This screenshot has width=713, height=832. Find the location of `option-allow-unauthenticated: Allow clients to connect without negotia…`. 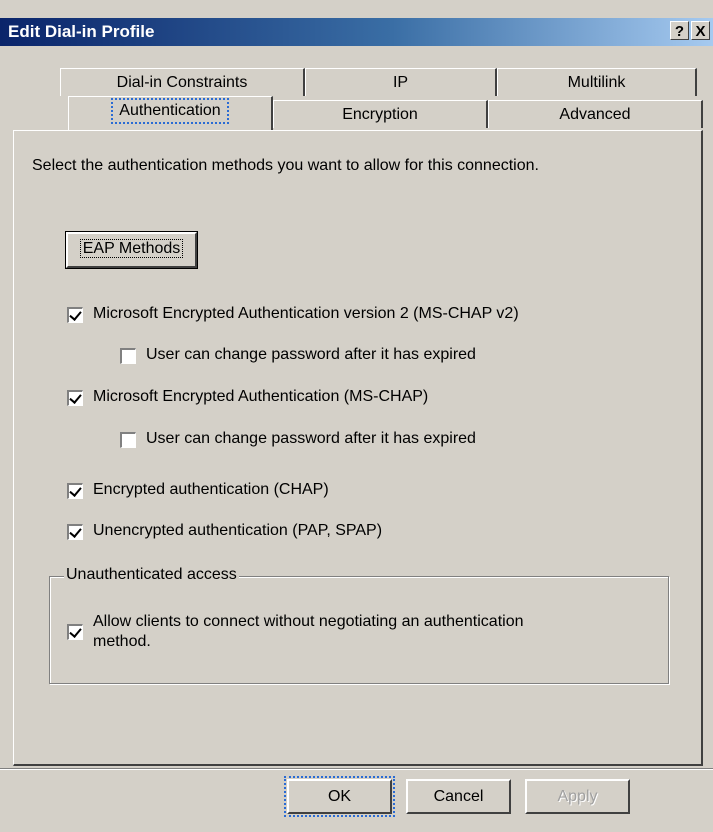

option-allow-unauthenticated: Allow clients to connect without negotia… is located at coordinates (295, 632).